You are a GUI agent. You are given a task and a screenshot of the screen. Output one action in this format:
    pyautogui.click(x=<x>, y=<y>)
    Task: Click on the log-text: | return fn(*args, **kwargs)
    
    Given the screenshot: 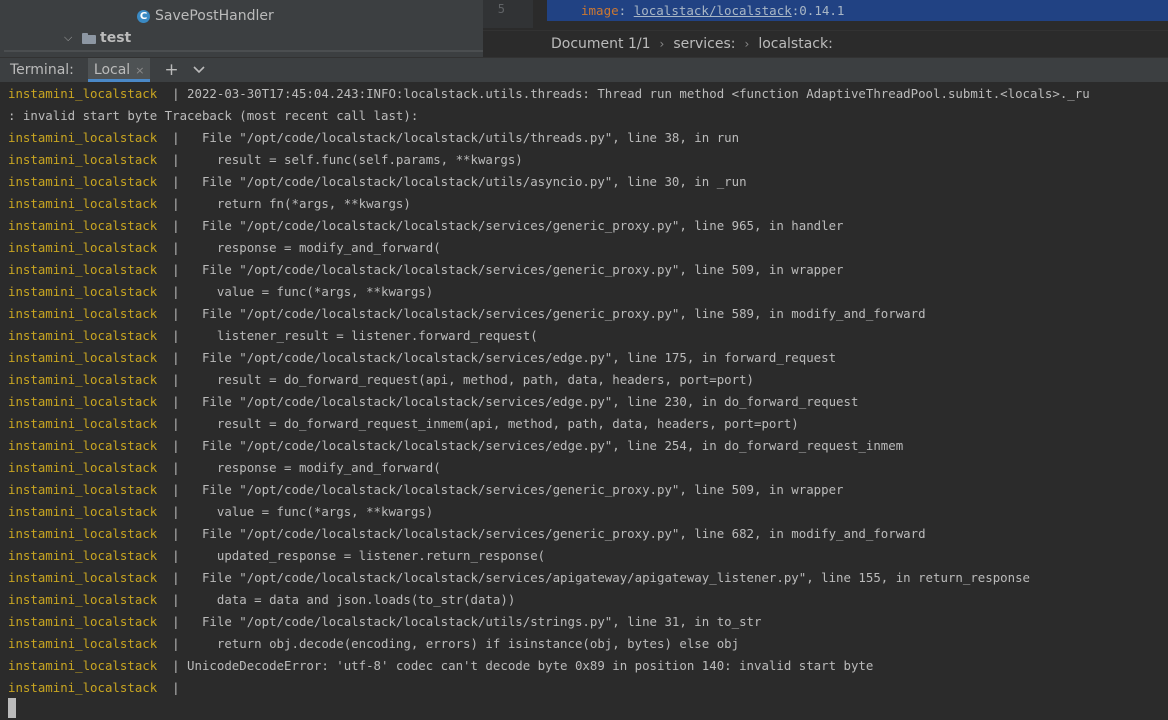 What is the action you would take?
    pyautogui.click(x=284, y=203)
    